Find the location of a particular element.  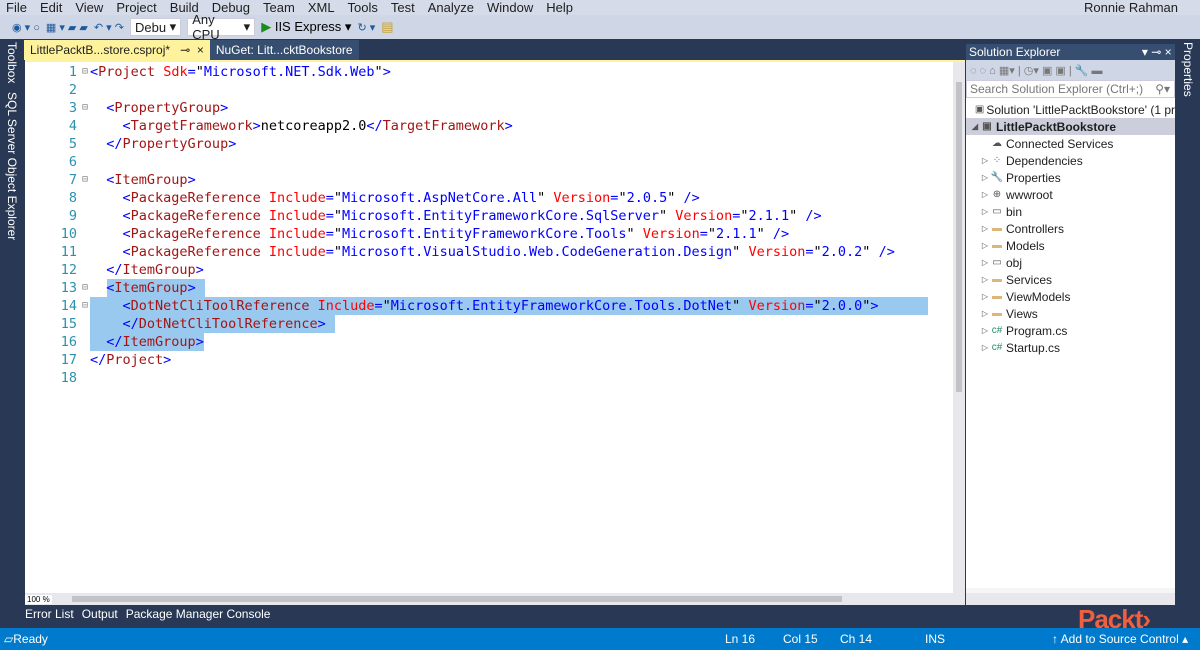

tree-item: ▷ ▬ Views is located at coordinates (1070, 313).